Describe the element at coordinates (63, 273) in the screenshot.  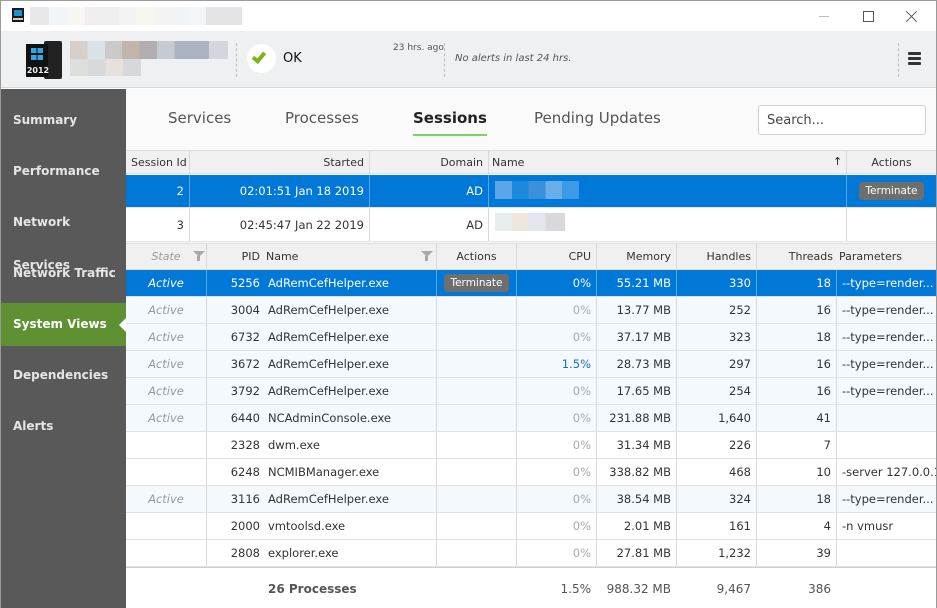
I see `sidebar-item-network-traffic: Network Traffic` at that location.